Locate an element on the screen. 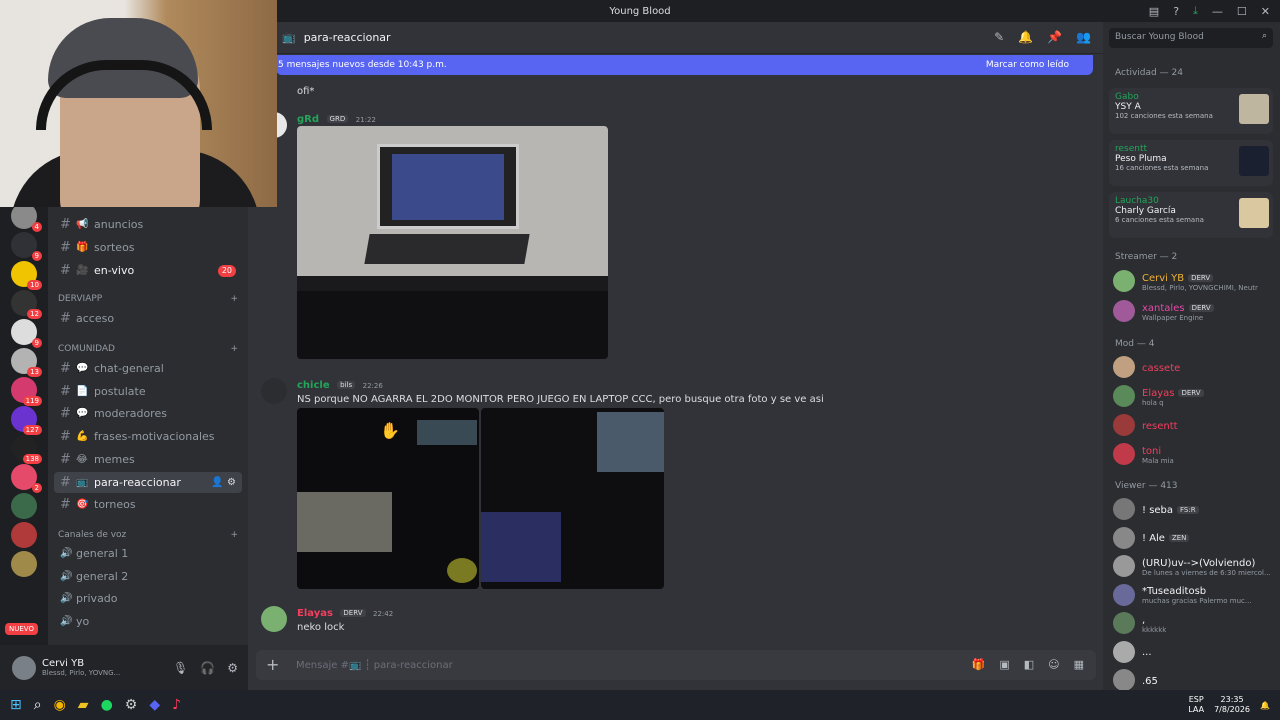 This screenshot has height=720, width=1280. channel-chat-general: # 💬 chat-general is located at coordinates (148, 368).